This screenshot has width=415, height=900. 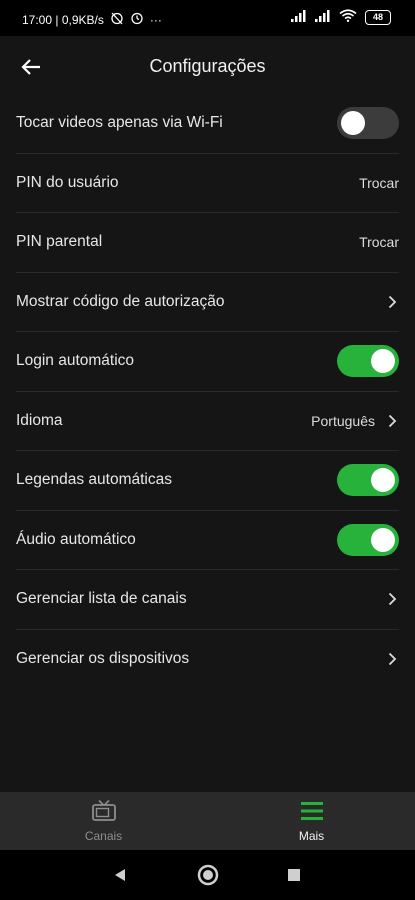 I want to click on alarm-off-icon, so click(x=117, y=19).